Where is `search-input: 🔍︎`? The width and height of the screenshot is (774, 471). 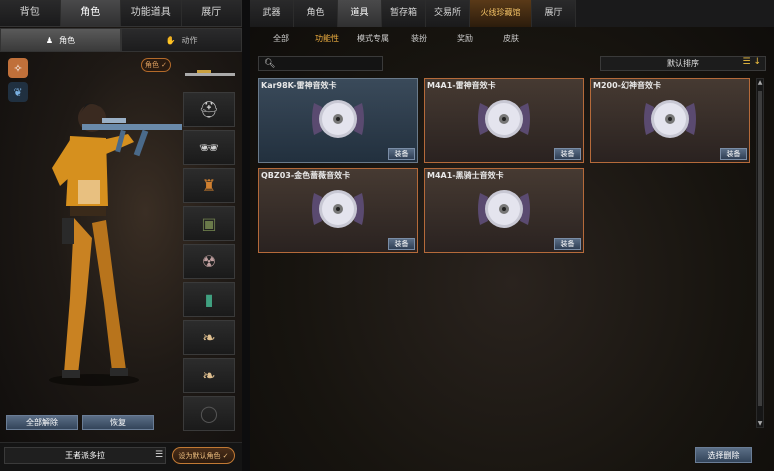
search-input: 🔍︎ is located at coordinates (320, 63).